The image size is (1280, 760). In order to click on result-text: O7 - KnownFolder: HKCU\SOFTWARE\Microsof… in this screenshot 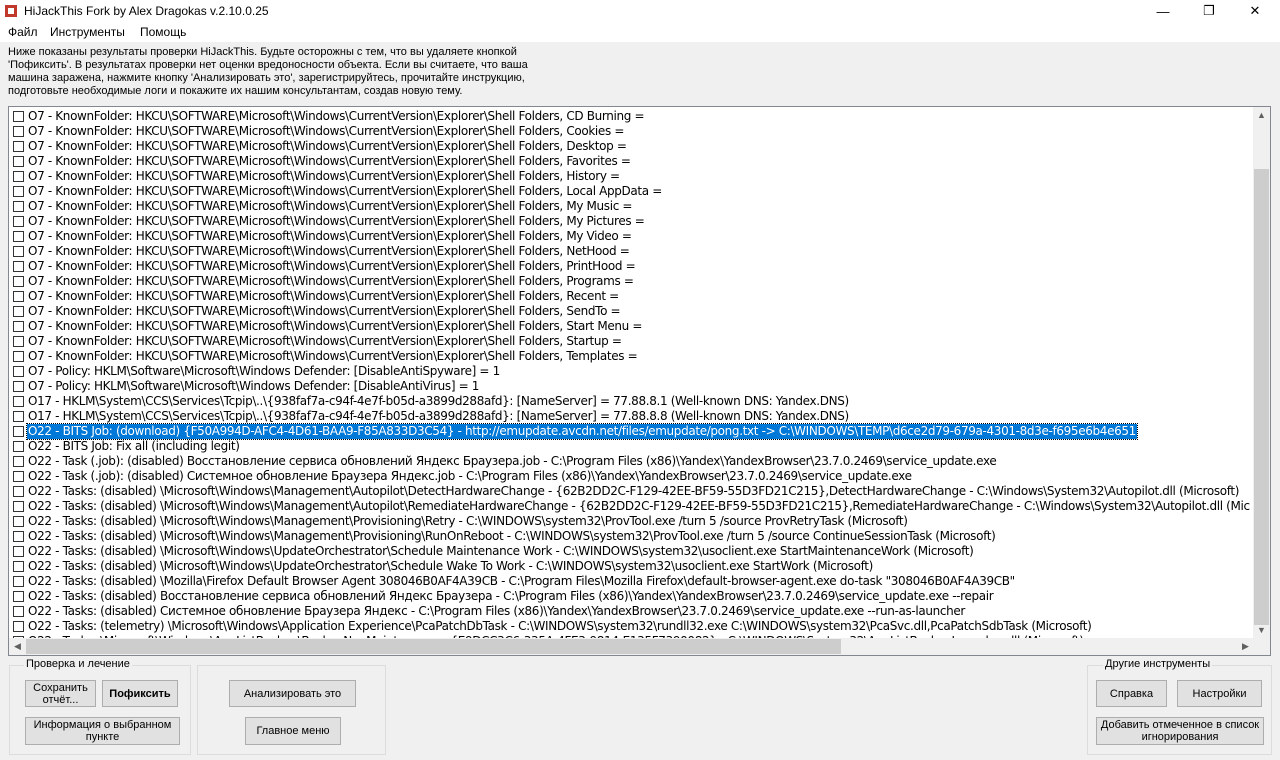, I will do `click(331, 281)`.